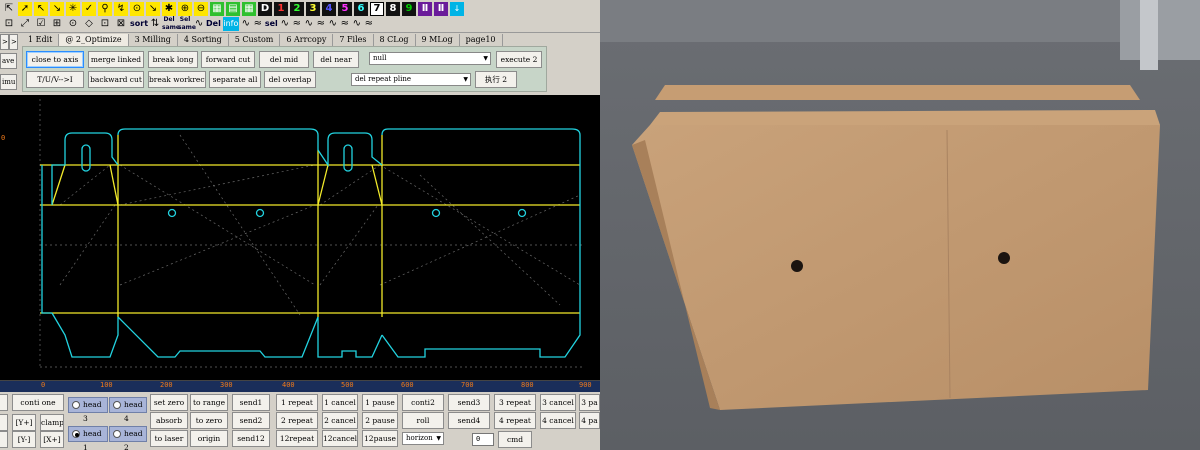  I want to click on layer-8-button: 8, so click(393, 9).